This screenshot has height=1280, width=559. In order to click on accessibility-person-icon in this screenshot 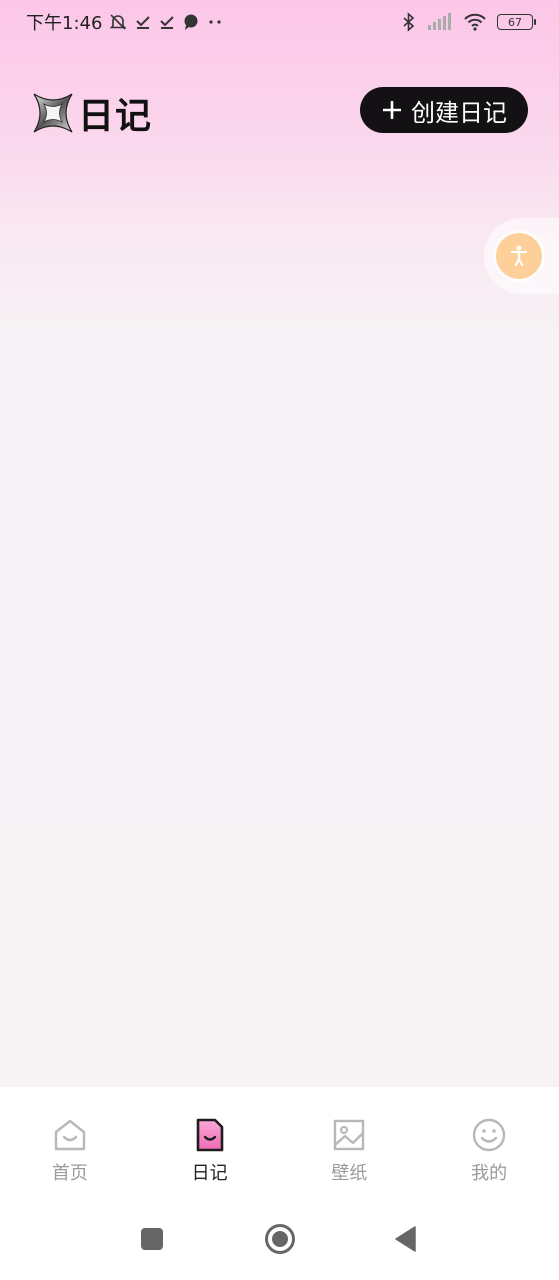, I will do `click(519, 256)`.